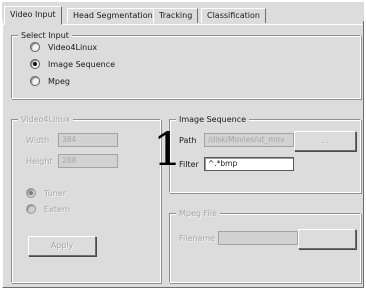 The image size is (366, 291). What do you see at coordinates (33, 15) in the screenshot?
I see `tab-video-input: Video Input` at bounding box center [33, 15].